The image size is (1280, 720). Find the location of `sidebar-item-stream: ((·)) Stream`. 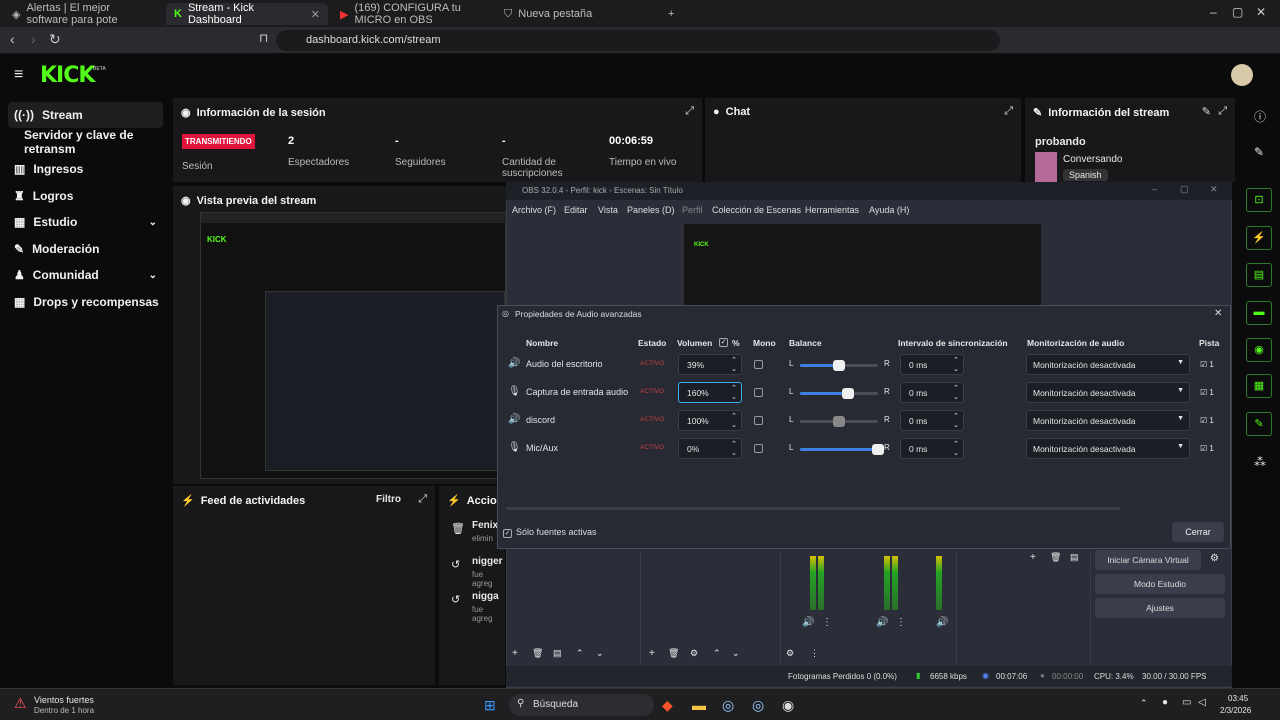

sidebar-item-stream: ((·)) Stream is located at coordinates (85, 115).